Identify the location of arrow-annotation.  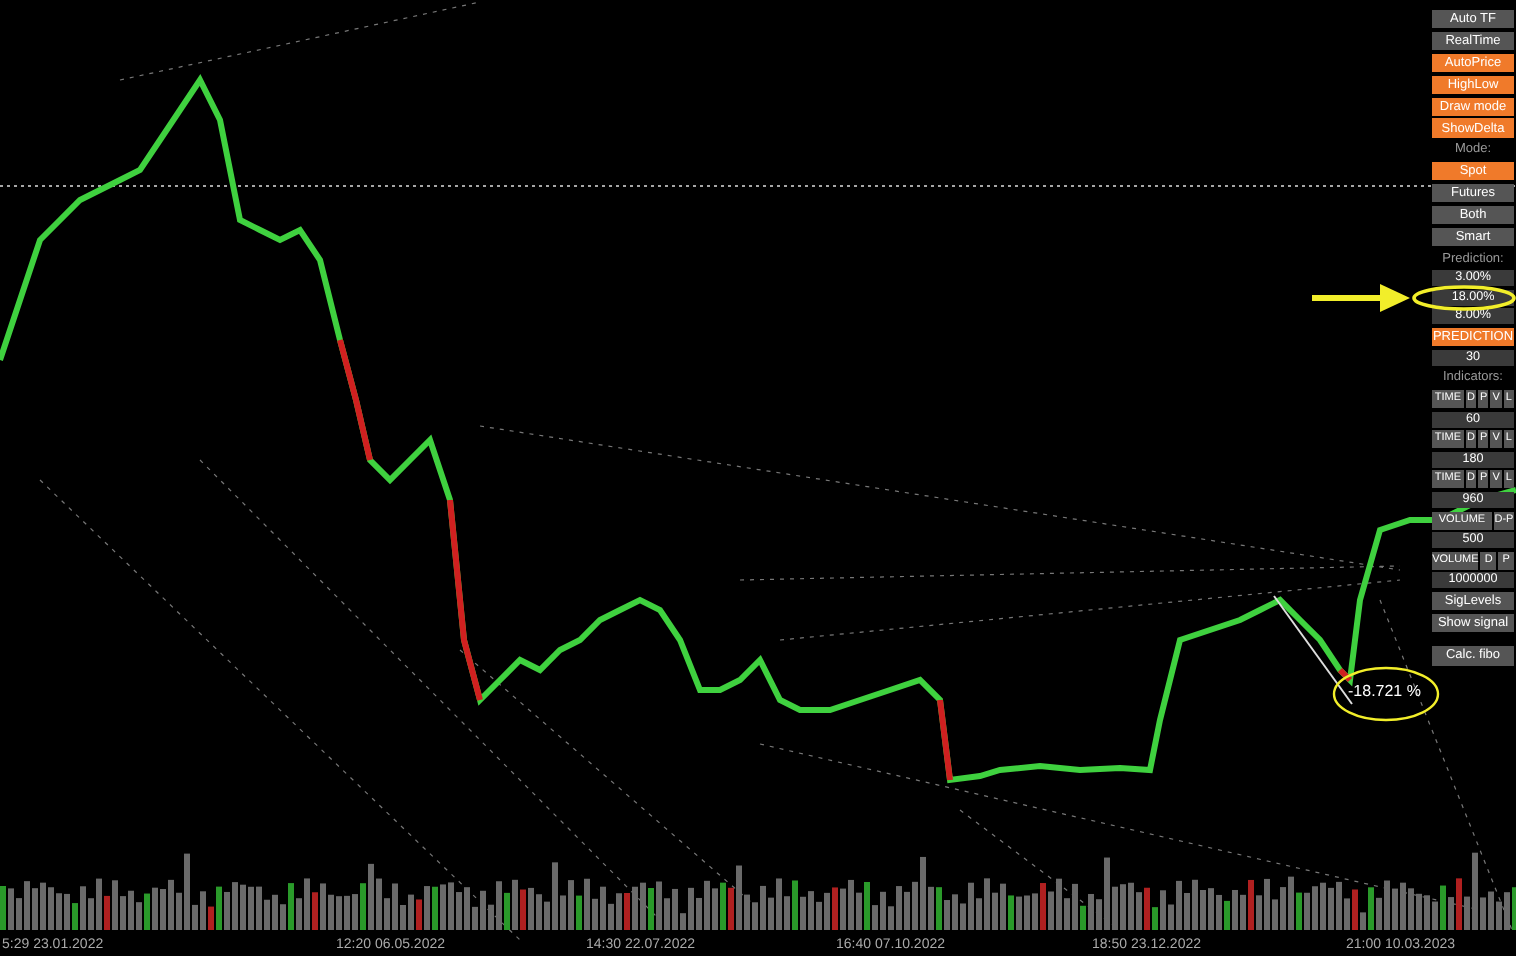
(1361, 298).